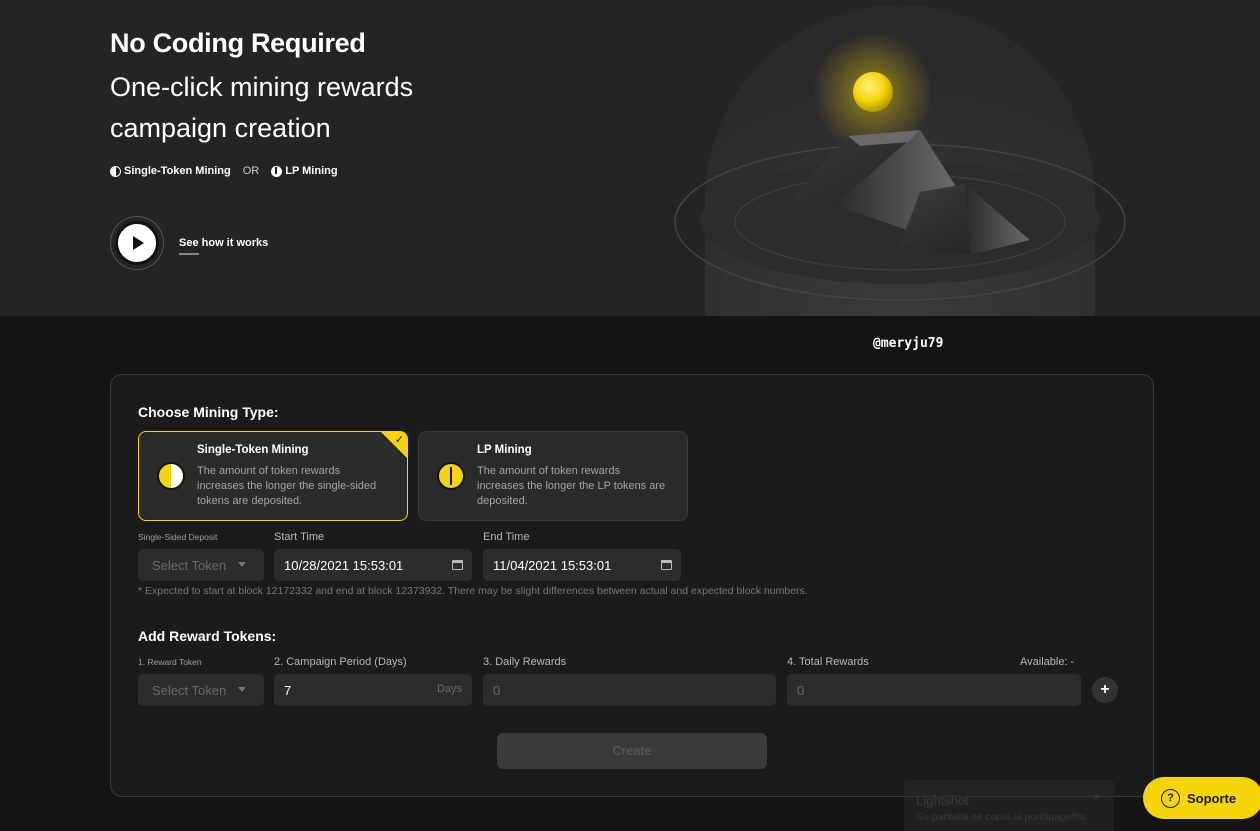  What do you see at coordinates (189, 254) in the screenshot?
I see `see-how-underline` at bounding box center [189, 254].